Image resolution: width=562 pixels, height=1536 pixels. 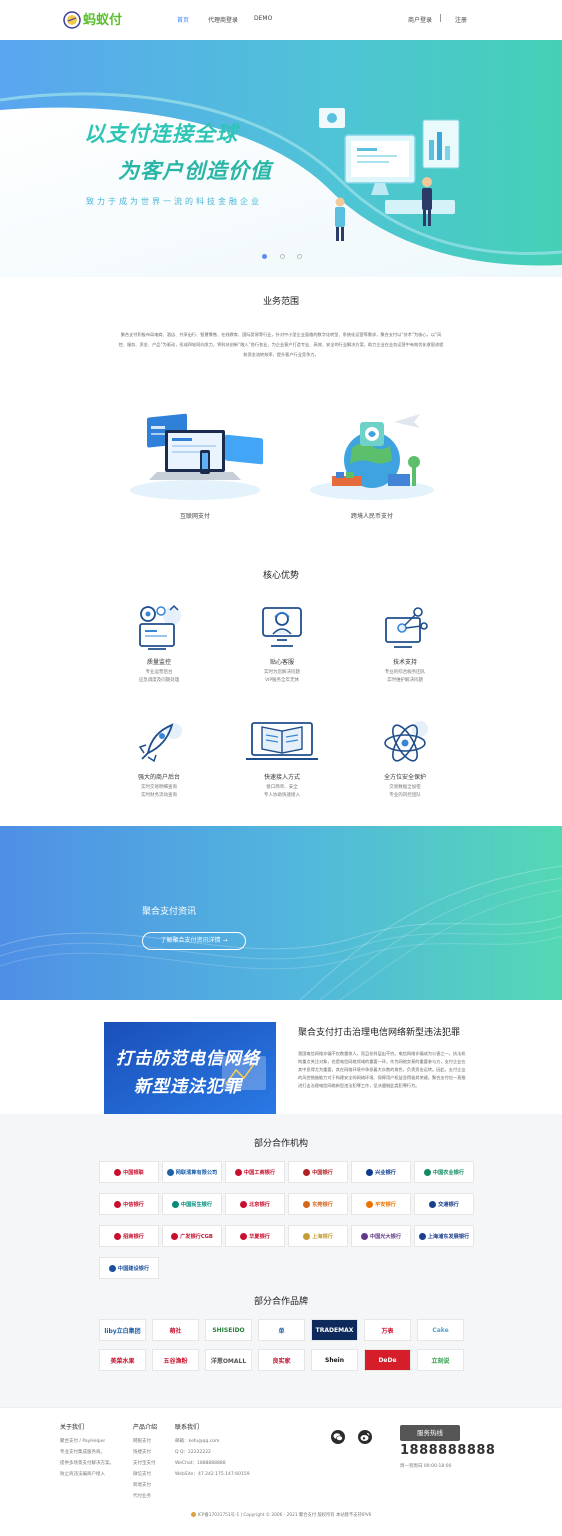 What do you see at coordinates (192, 1172) in the screenshot?
I see `partner-org-logo: 网联清算有限公司` at bounding box center [192, 1172].